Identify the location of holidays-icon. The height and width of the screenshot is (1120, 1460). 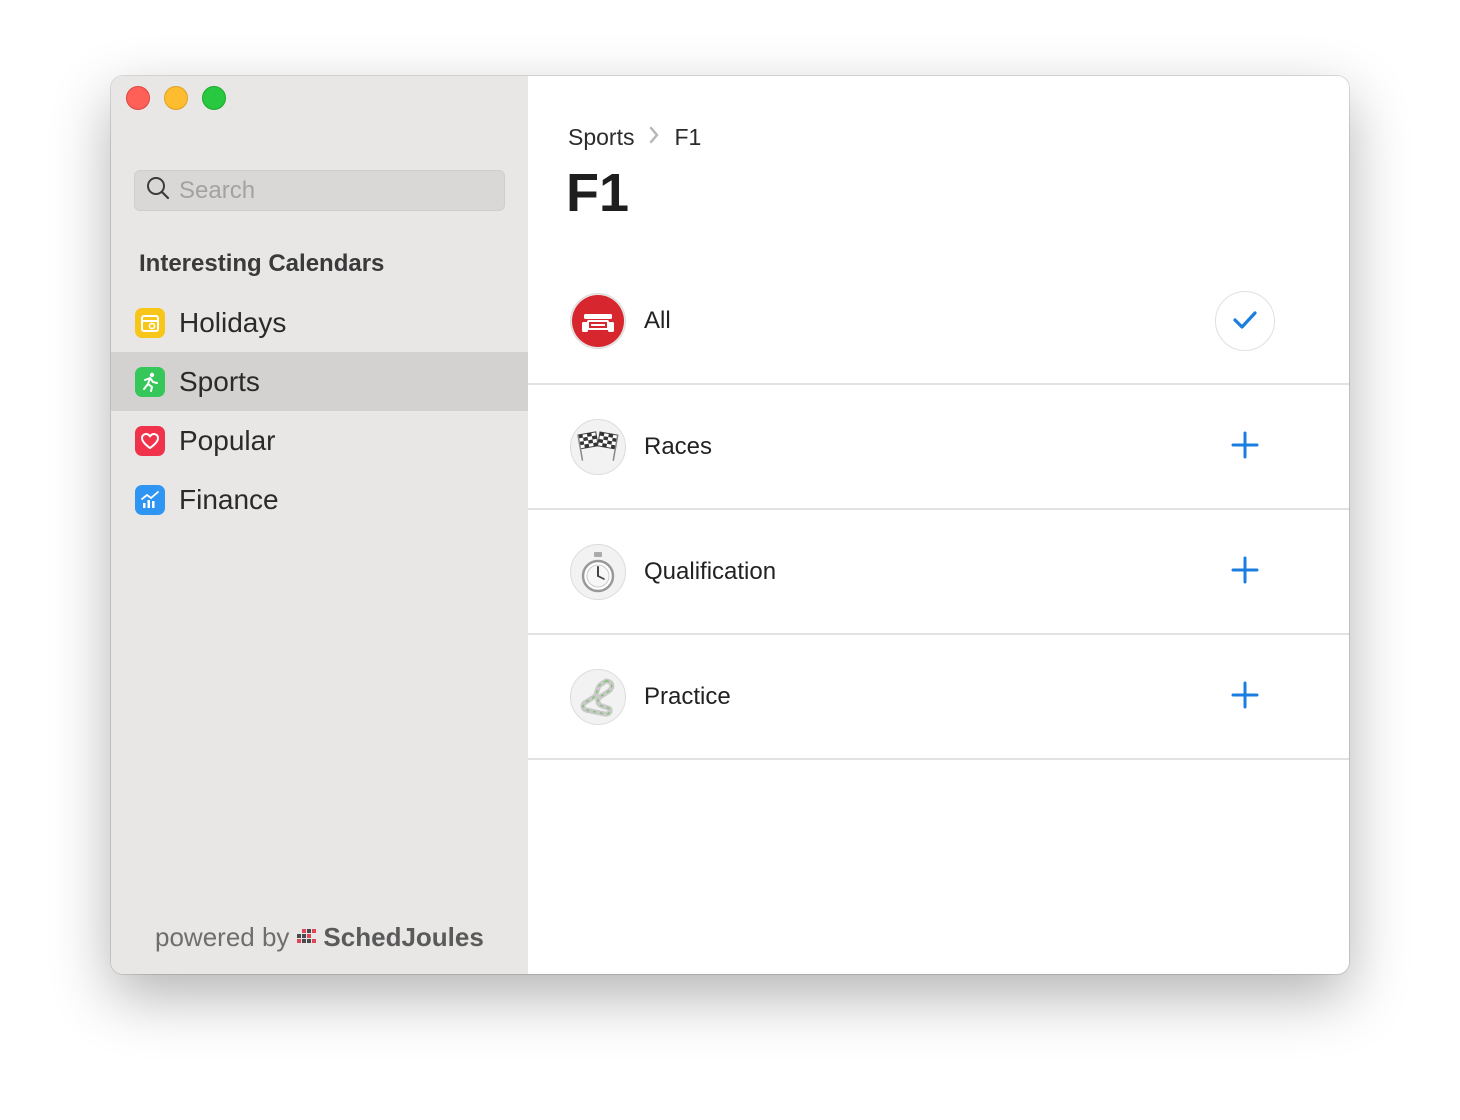
(150, 322).